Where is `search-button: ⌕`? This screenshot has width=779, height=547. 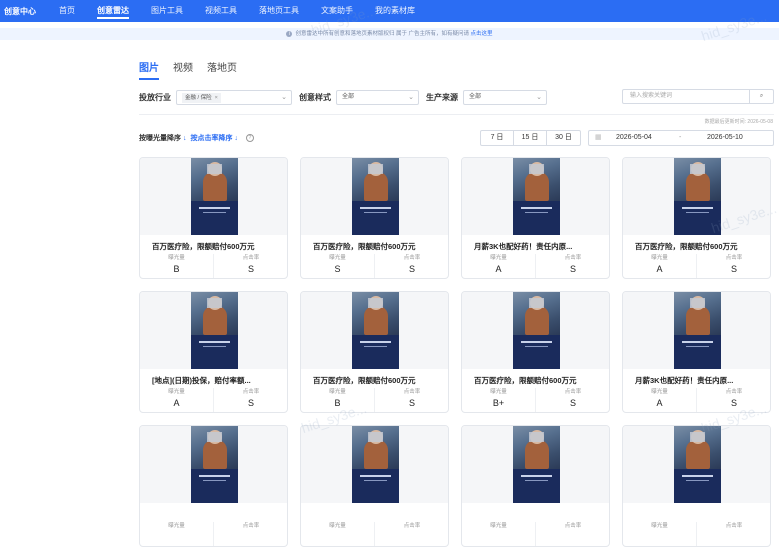 search-button: ⌕ is located at coordinates (761, 96).